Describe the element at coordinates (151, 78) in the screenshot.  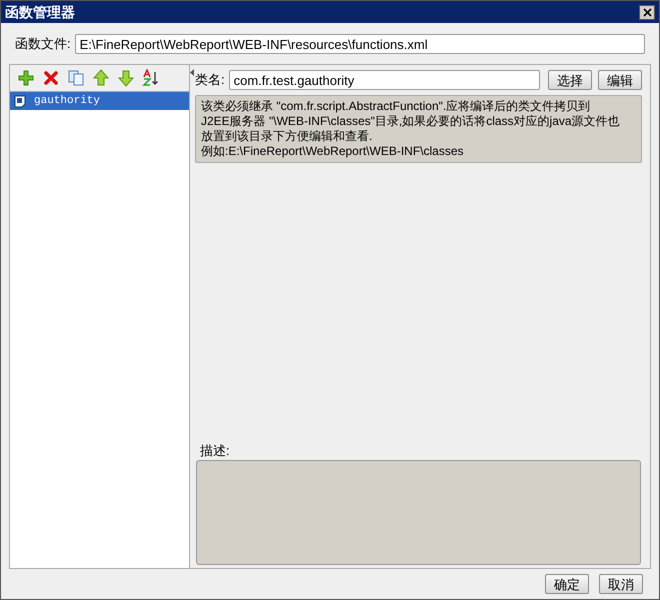
I see `sort-icon` at that location.